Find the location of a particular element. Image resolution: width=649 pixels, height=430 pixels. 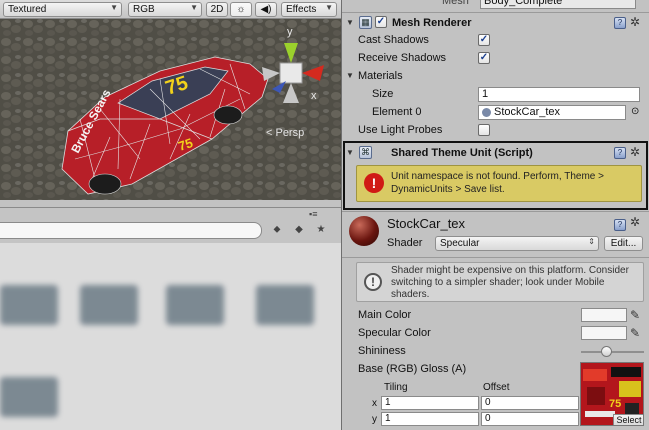

lock-icon: ▪≡ is located at coordinates (313, 214).